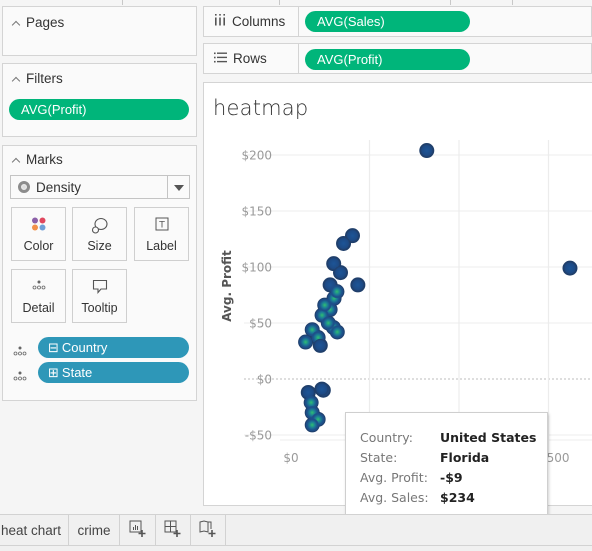 The width and height of the screenshot is (592, 551). Describe the element at coordinates (53, 348) in the screenshot. I see `collapse-hierarchy-icon: ⊟` at that location.